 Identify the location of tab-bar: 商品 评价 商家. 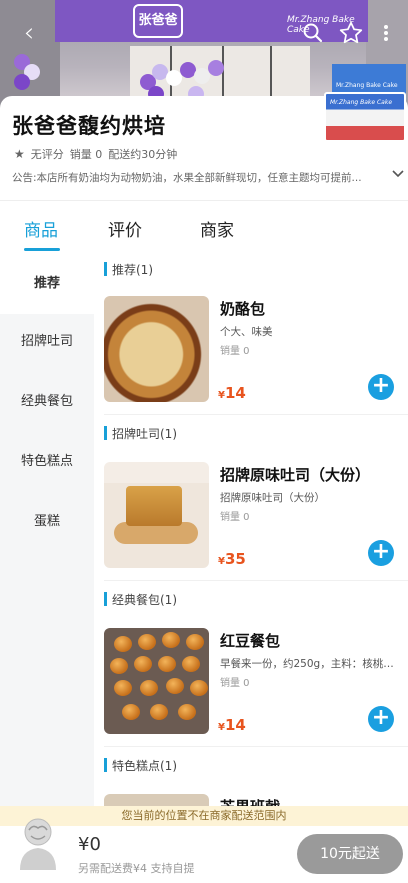
(204, 233).